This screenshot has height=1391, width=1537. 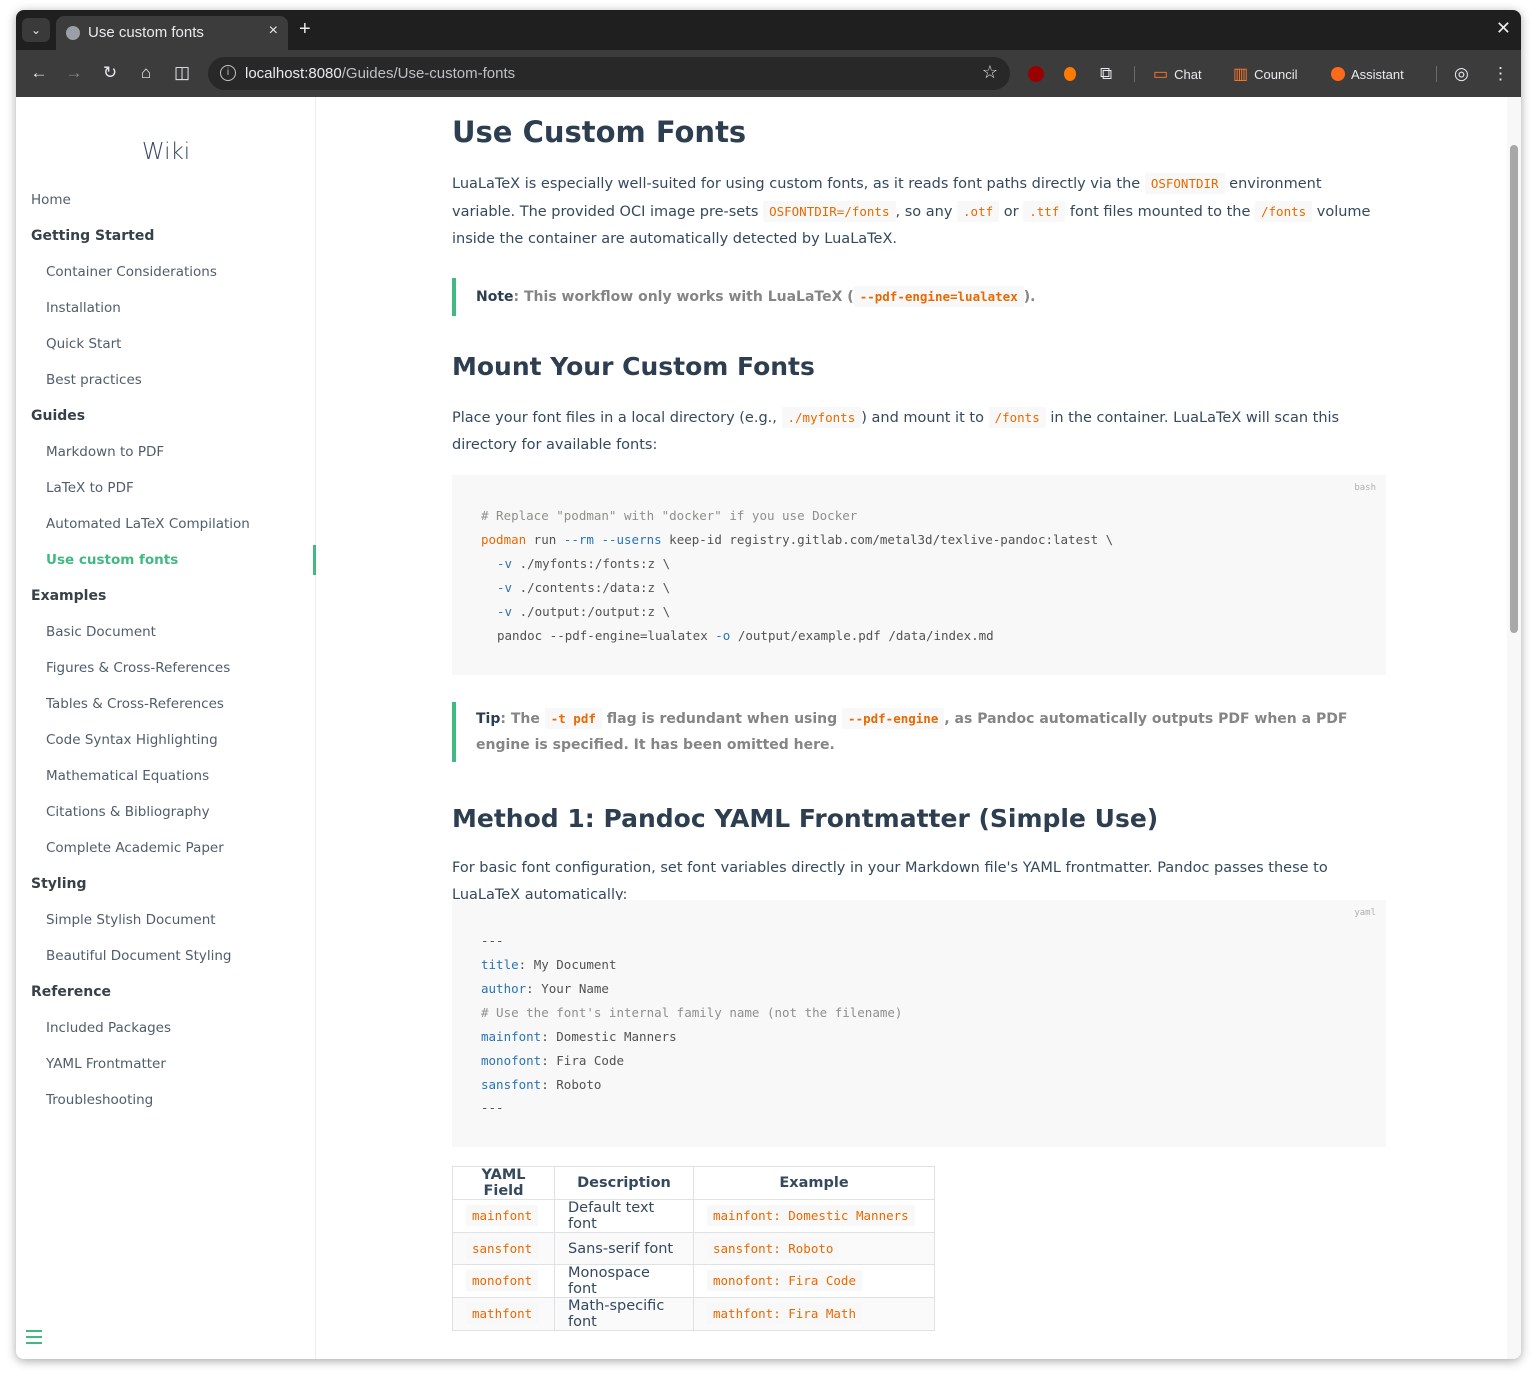 What do you see at coordinates (1276, 74) in the screenshot?
I see `council-label: Council` at bounding box center [1276, 74].